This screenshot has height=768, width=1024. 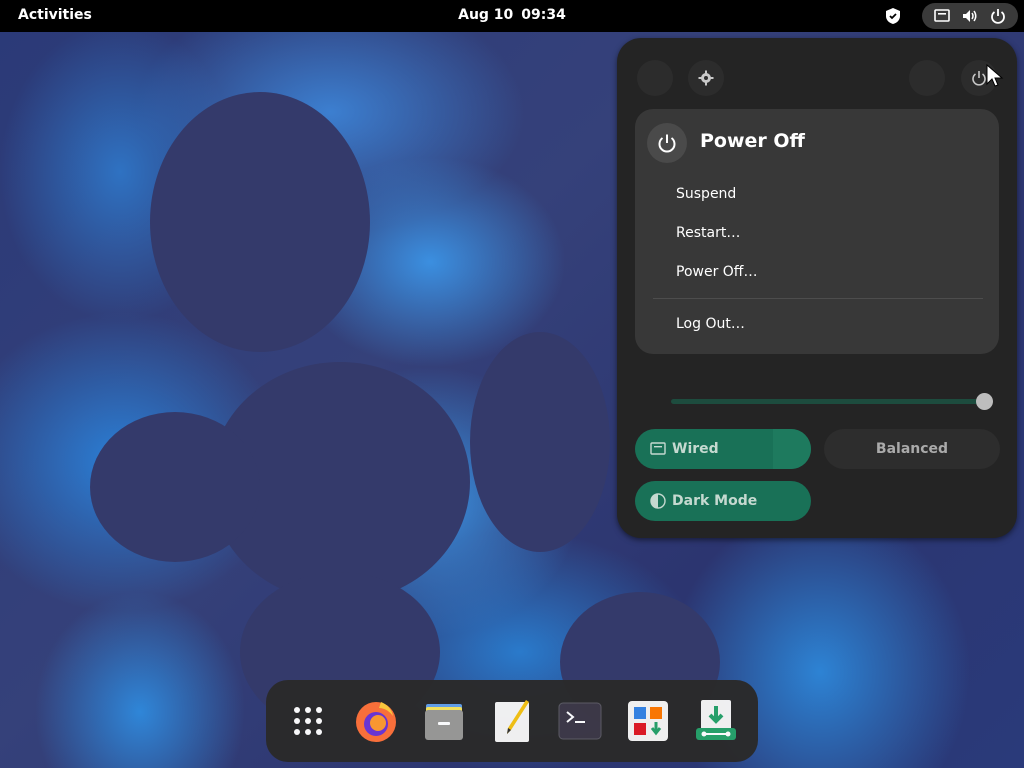 I want to click on firefox-icon, so click(x=376, y=722).